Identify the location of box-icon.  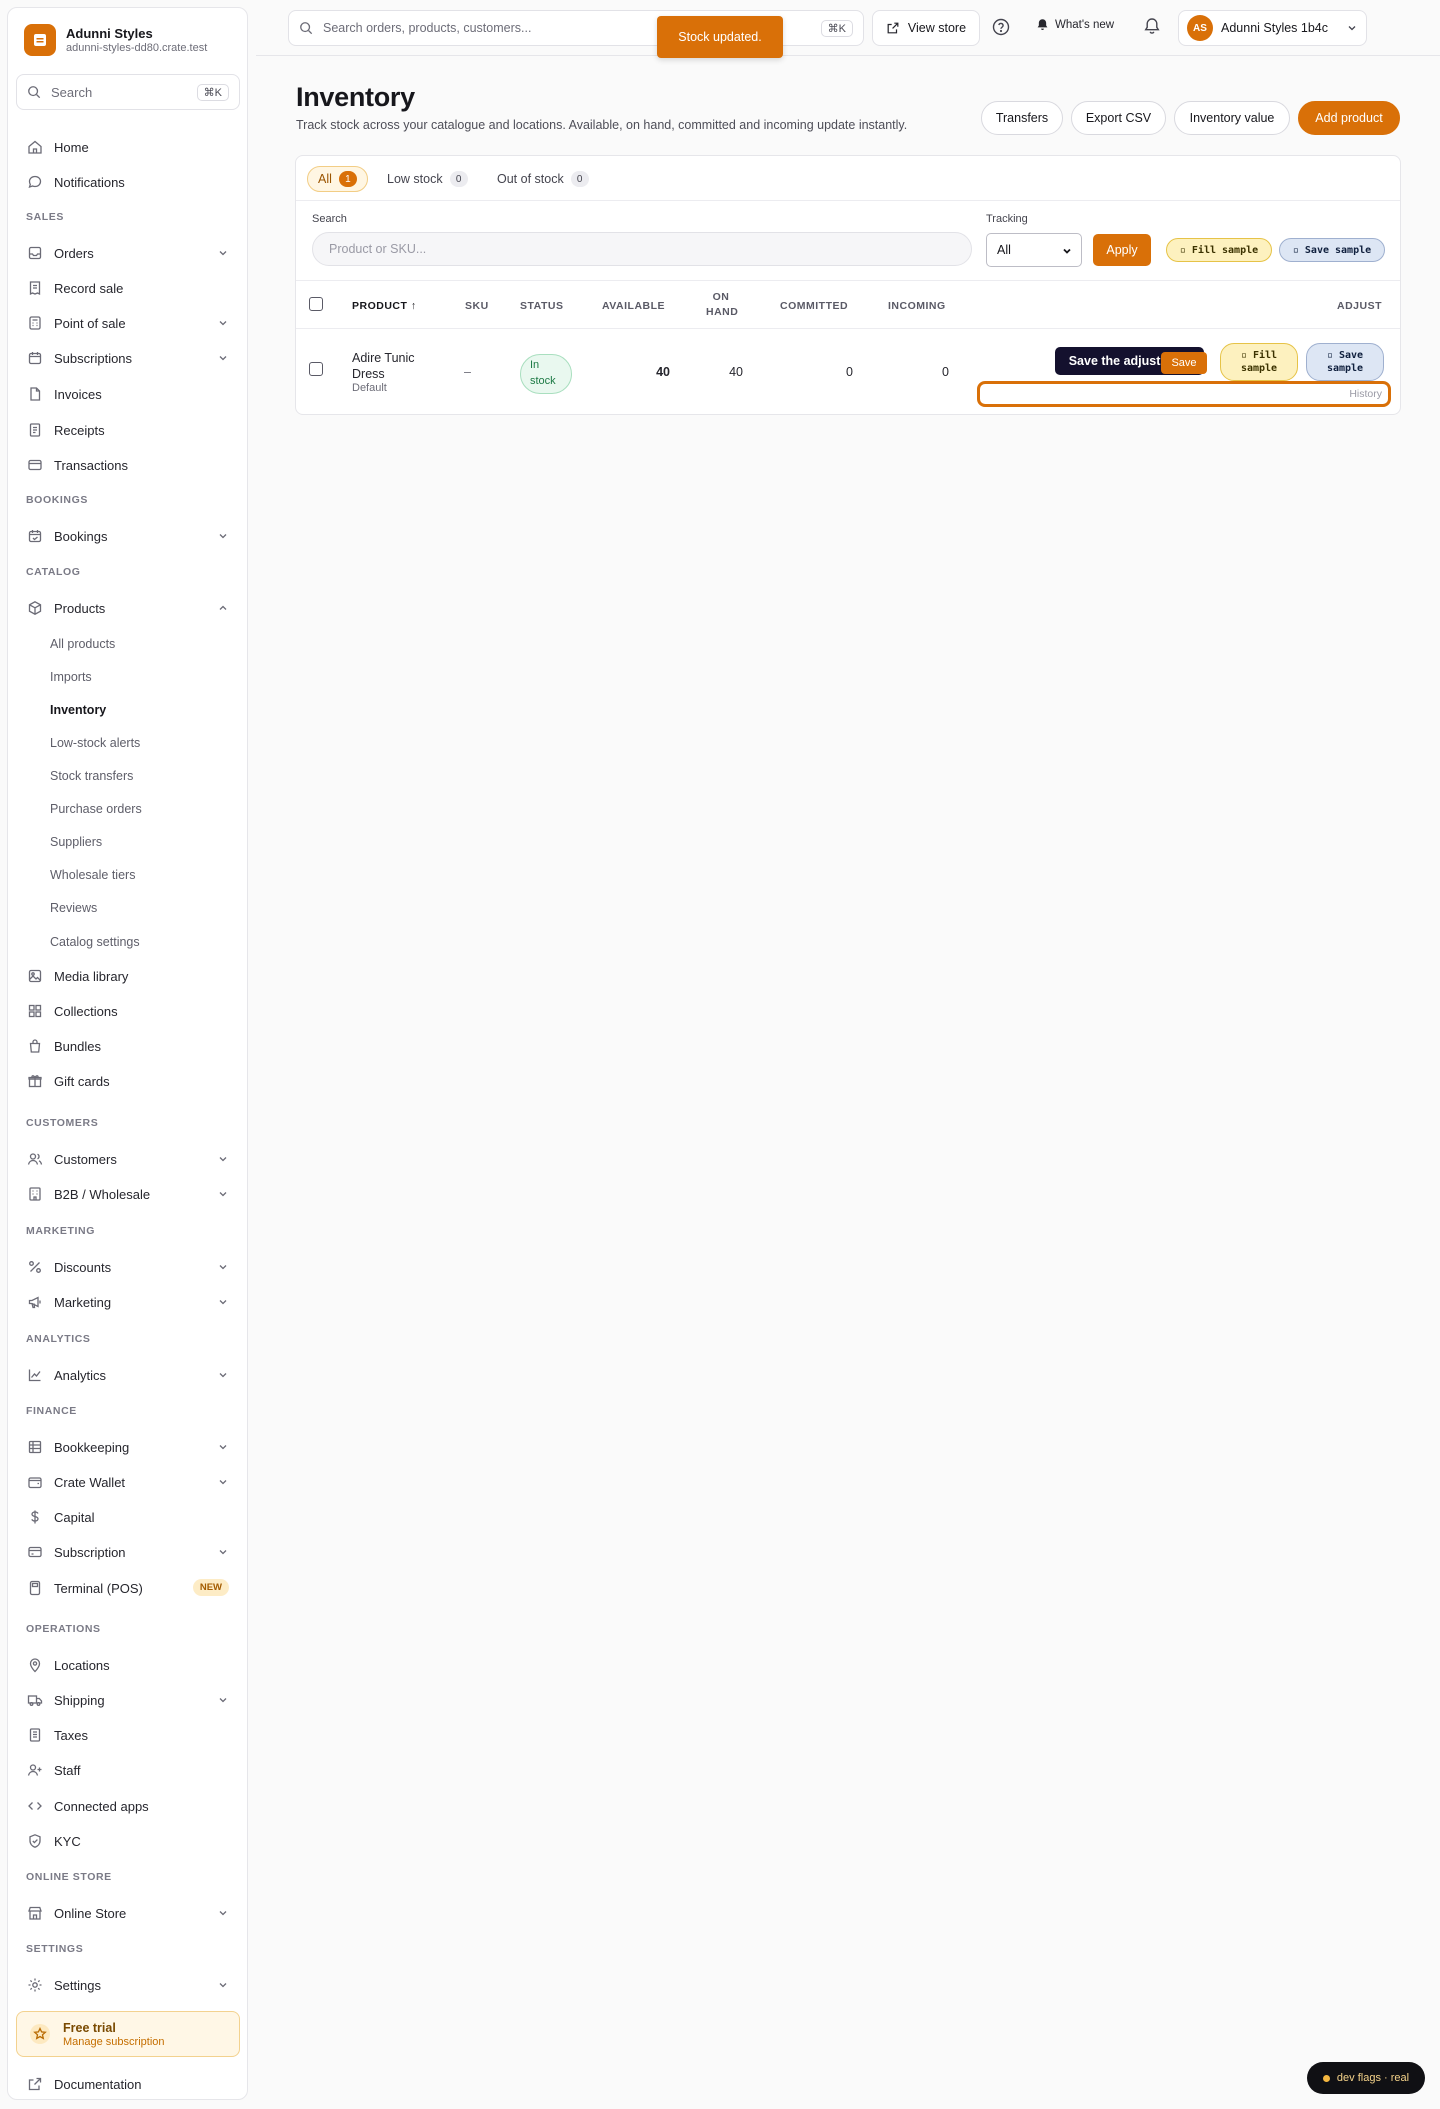
(35, 608).